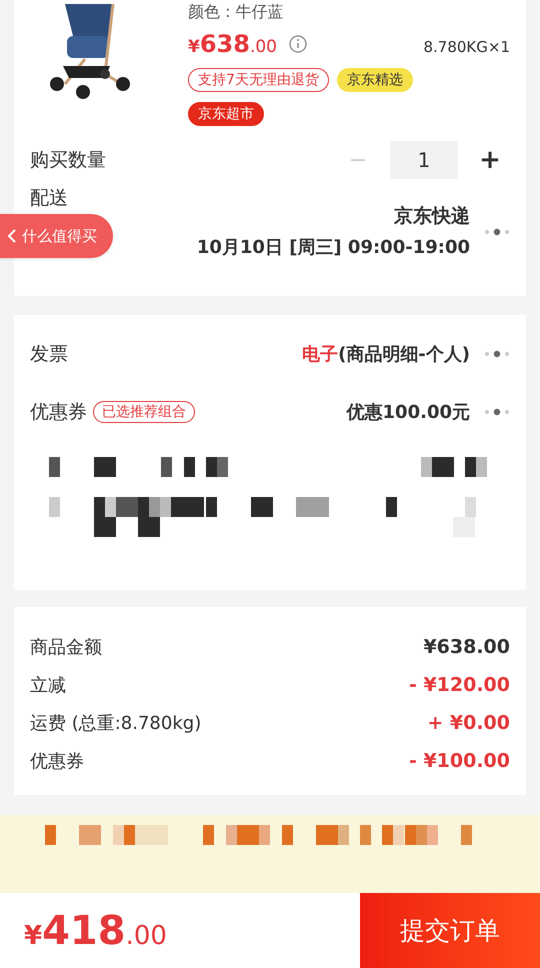 The height and width of the screenshot is (968, 540). What do you see at coordinates (386, 354) in the screenshot?
I see `invoice-value: 电子(商品明细-个人)` at bounding box center [386, 354].